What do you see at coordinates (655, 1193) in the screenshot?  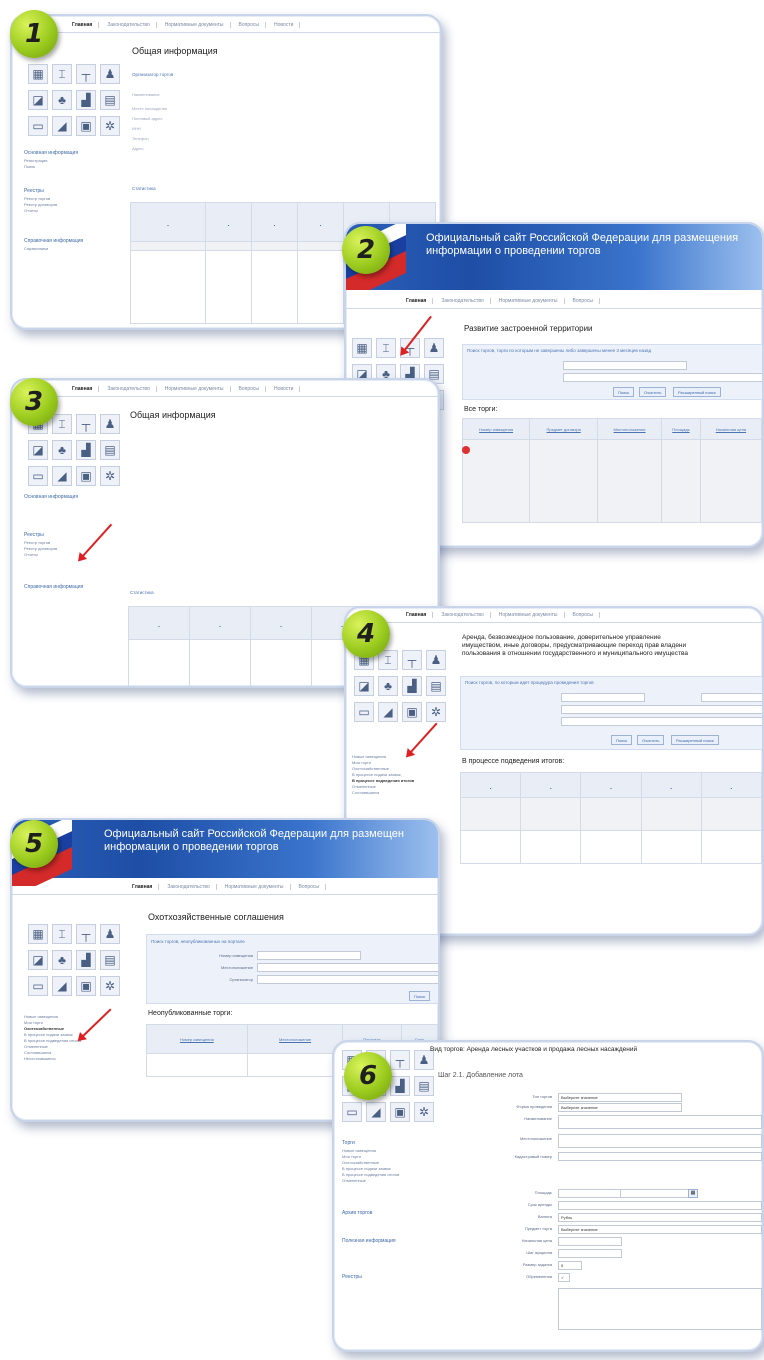 I see `unit-select` at bounding box center [655, 1193].